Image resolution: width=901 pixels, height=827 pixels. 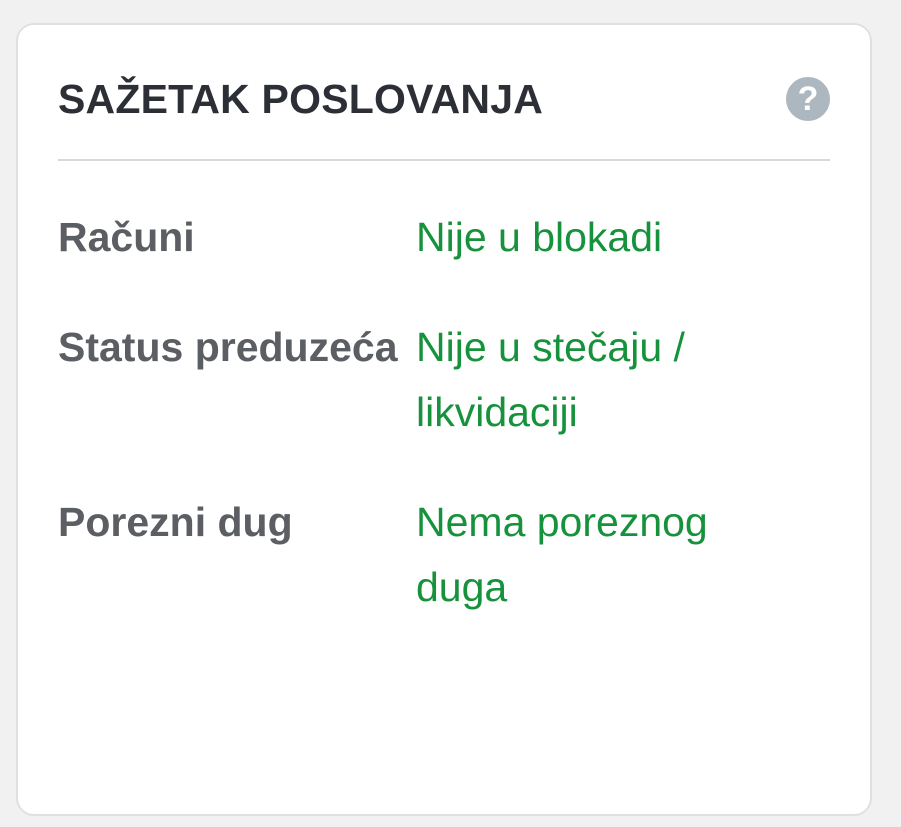 I want to click on card-title: SAŽETAK POSLOVANJA, so click(x=301, y=99).